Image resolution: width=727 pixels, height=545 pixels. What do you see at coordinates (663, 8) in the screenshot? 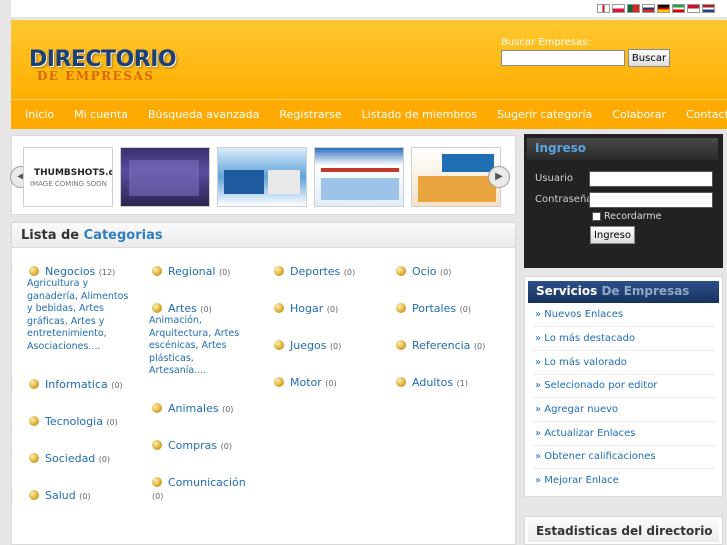
I see `de-flag-icon` at bounding box center [663, 8].